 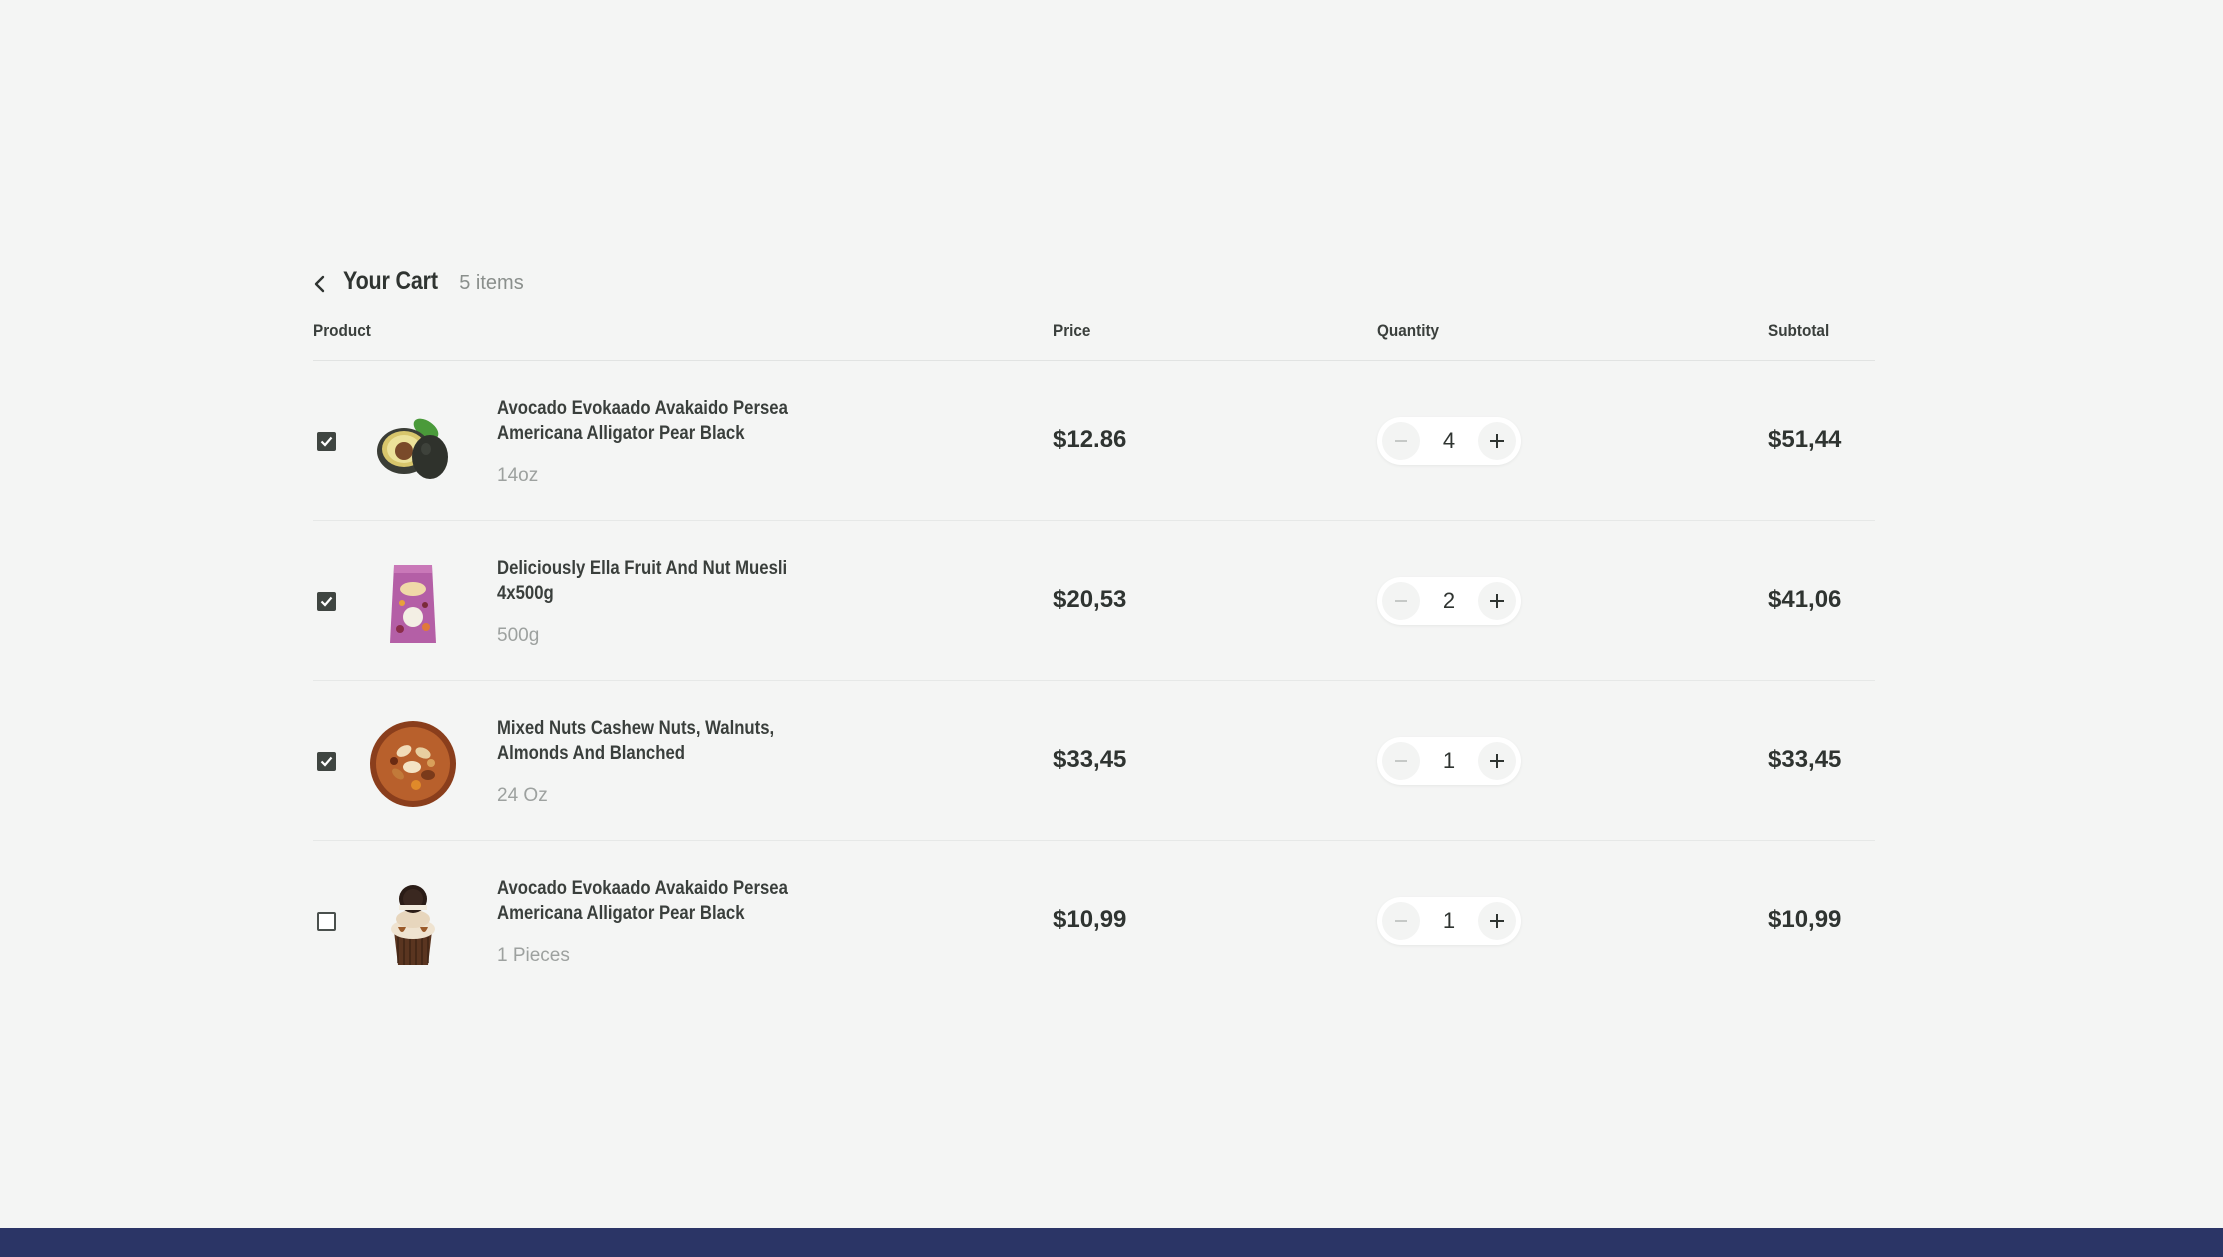 What do you see at coordinates (1090, 599) in the screenshot?
I see `product-price: $20,53` at bounding box center [1090, 599].